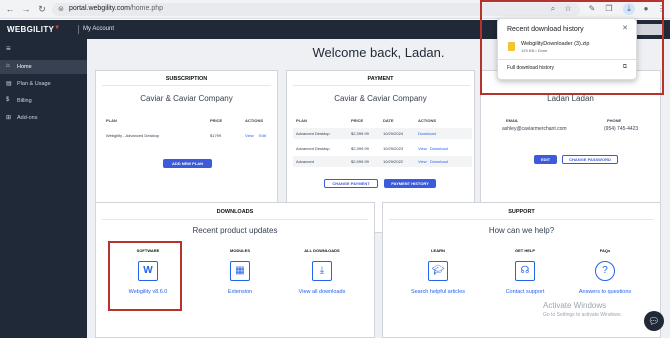 The image size is (670, 338). Describe the element at coordinates (27, 118) in the screenshot. I see `sidebar-item-label: Add-ons` at that location.